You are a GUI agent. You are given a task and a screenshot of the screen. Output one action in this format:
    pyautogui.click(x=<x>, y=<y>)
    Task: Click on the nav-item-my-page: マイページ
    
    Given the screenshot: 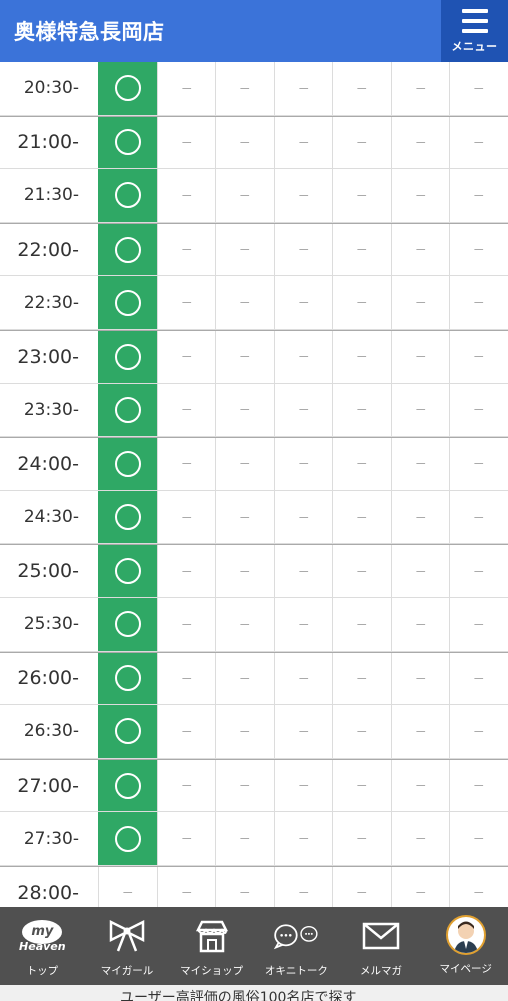 What is the action you would take?
    pyautogui.click(x=465, y=946)
    